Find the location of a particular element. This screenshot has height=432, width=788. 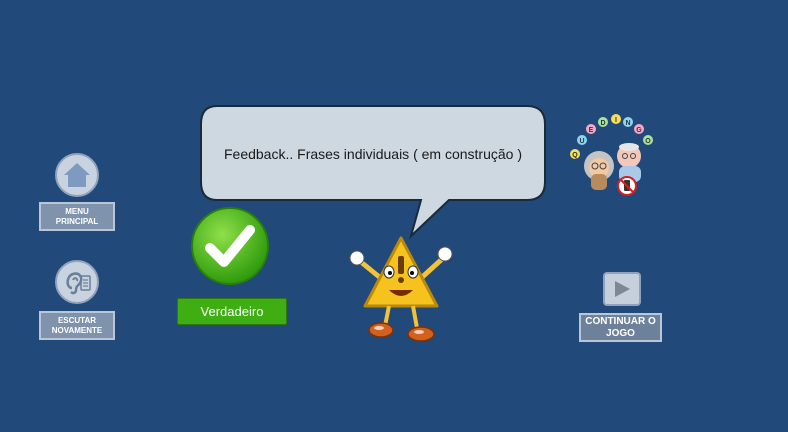

logo-letter-q: Q is located at coordinates (575, 155).